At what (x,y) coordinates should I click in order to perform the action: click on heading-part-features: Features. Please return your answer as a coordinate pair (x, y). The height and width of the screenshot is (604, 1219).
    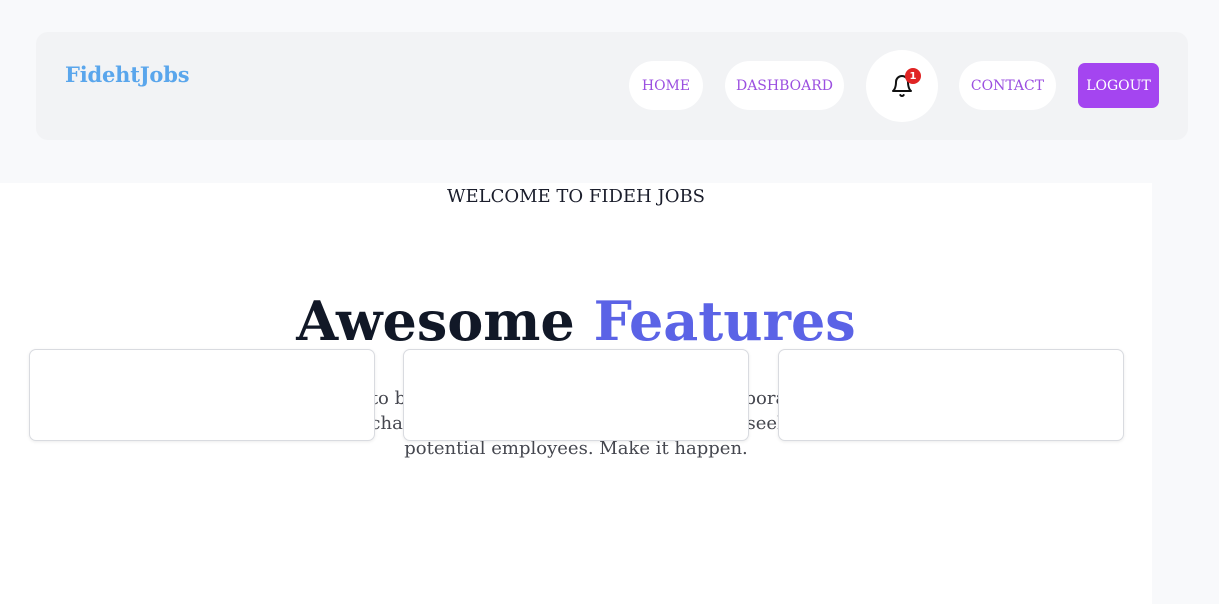
    Looking at the image, I should click on (724, 321).